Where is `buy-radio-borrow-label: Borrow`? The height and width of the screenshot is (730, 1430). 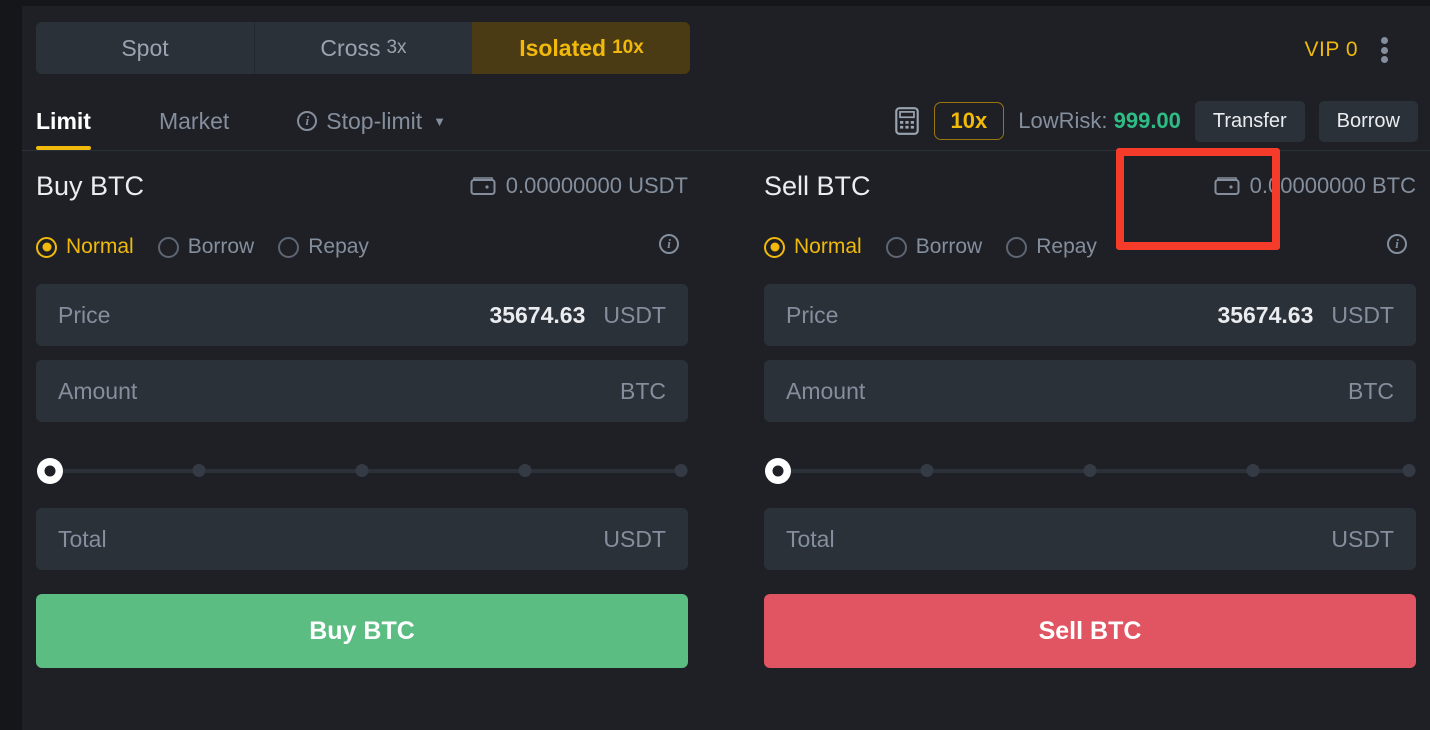 buy-radio-borrow-label: Borrow is located at coordinates (221, 246).